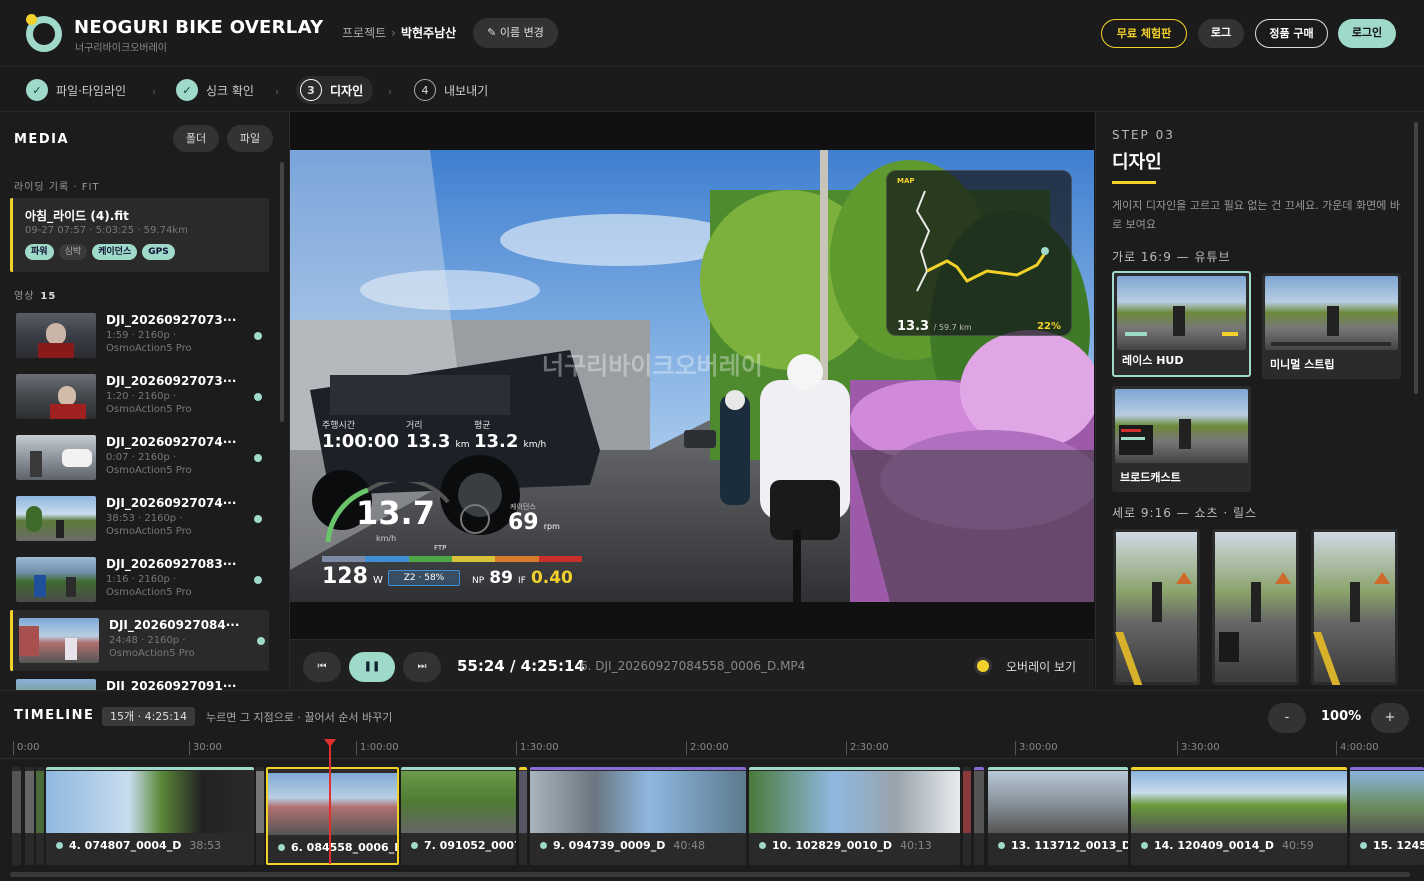 This screenshot has width=1424, height=881. I want to click on timeline-clip: 14. 120409_0014_D 40:59, so click(1239, 816).